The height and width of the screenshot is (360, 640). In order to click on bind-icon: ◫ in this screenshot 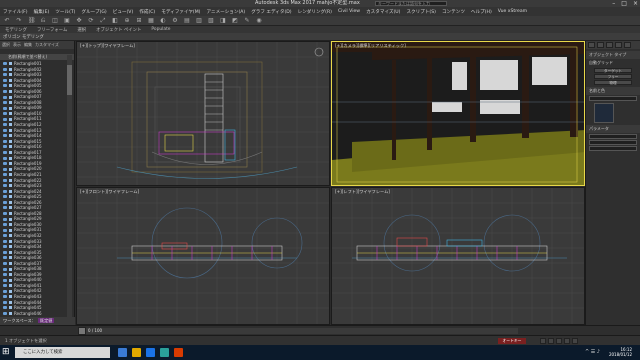, I will do `click(55, 21)`.